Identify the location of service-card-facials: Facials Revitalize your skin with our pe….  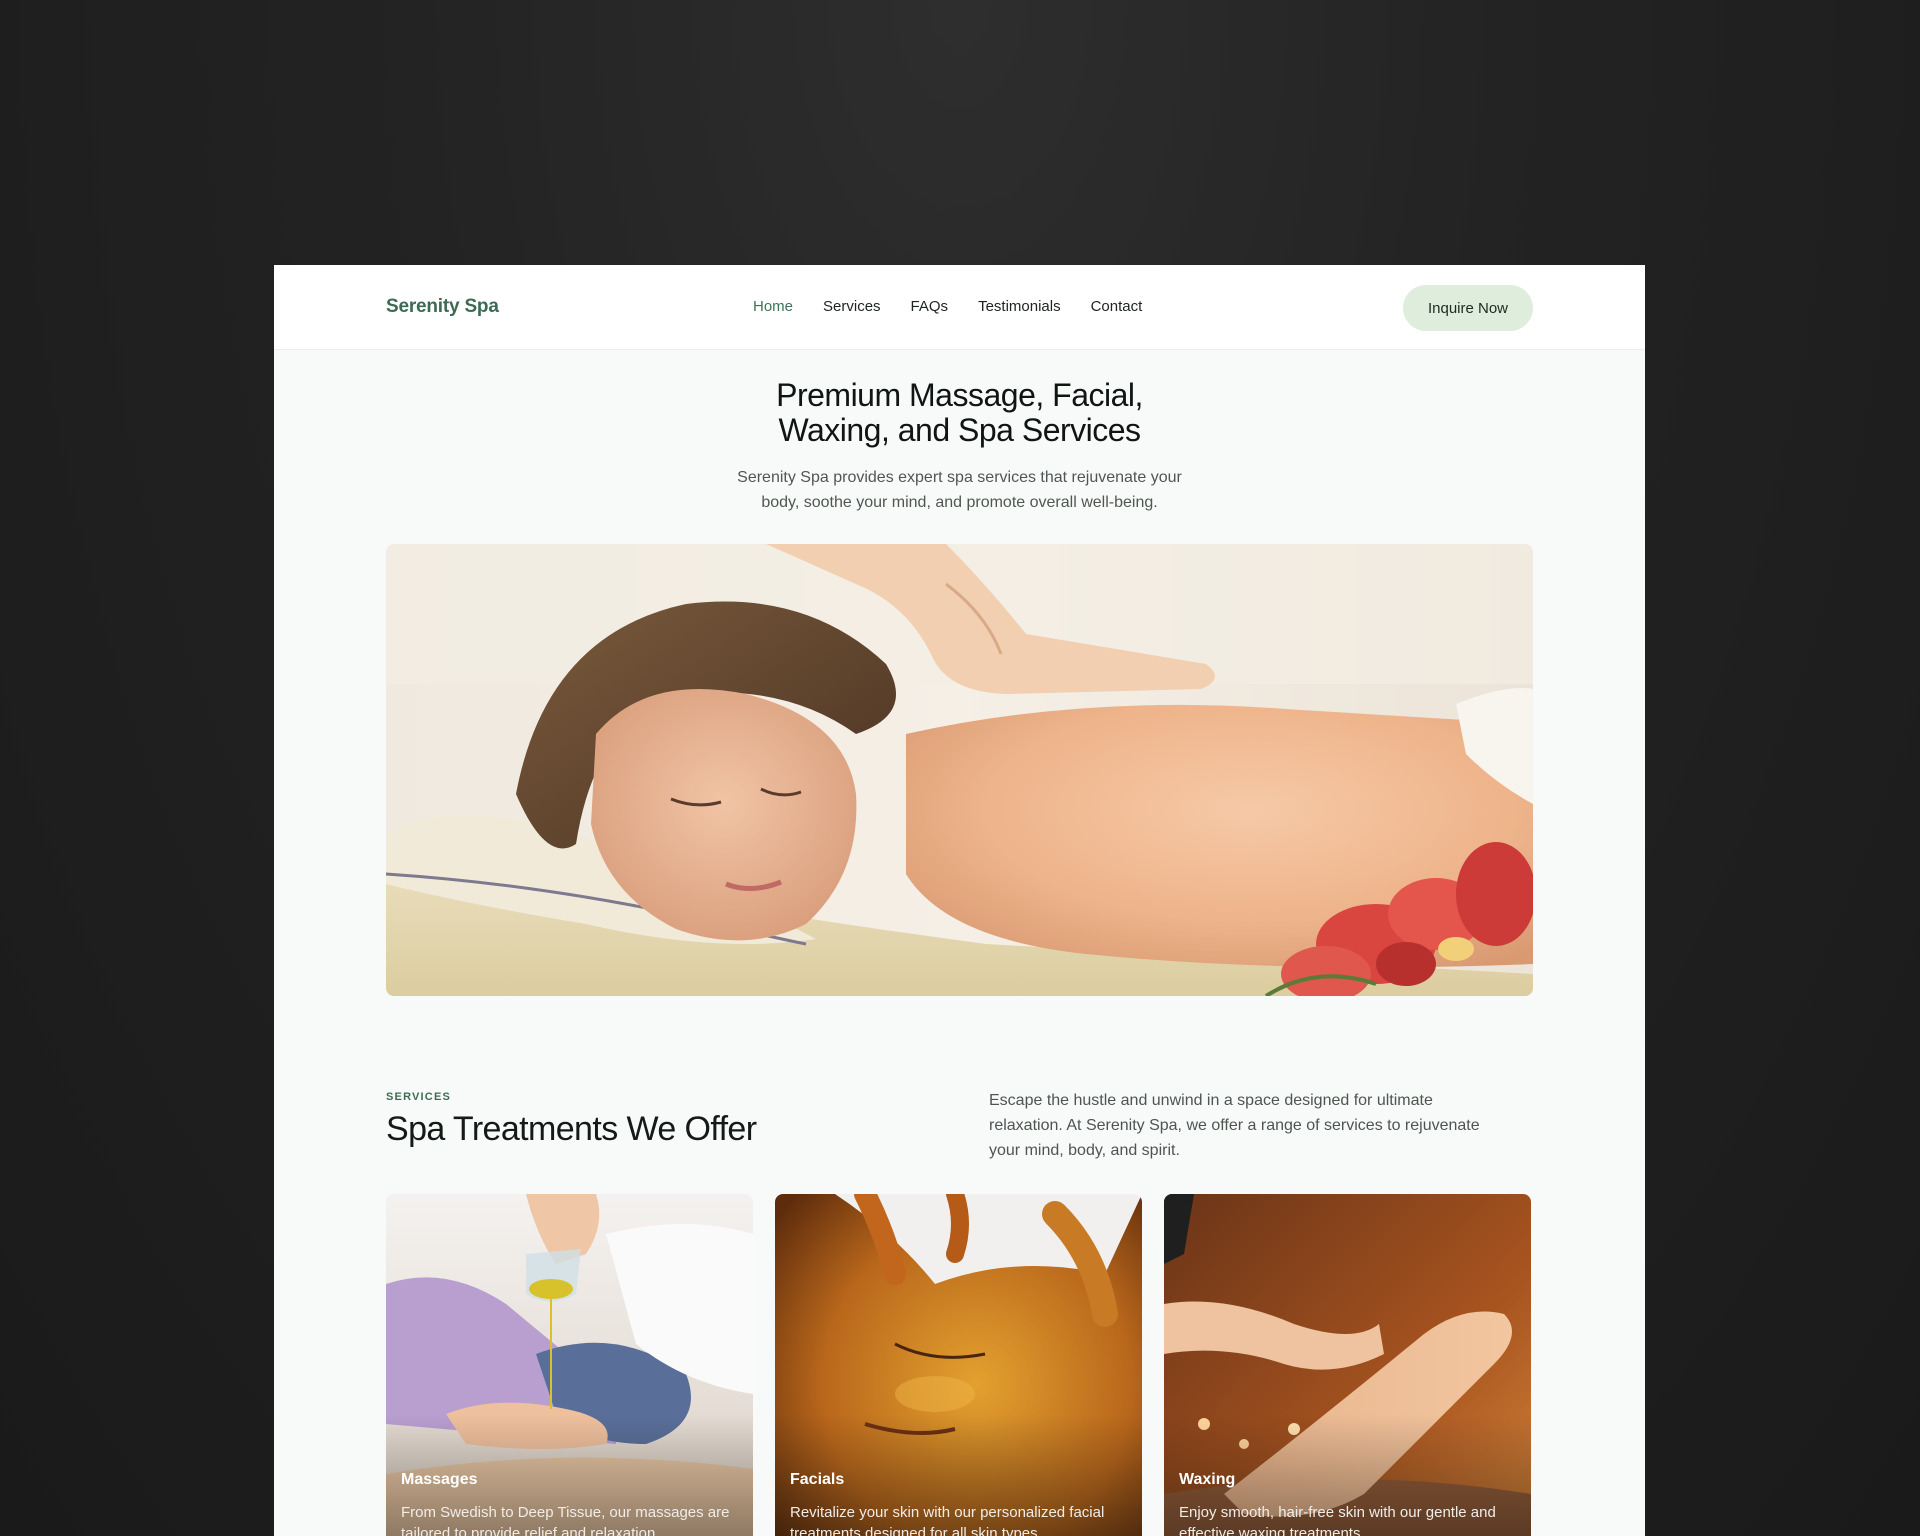
(958, 1365).